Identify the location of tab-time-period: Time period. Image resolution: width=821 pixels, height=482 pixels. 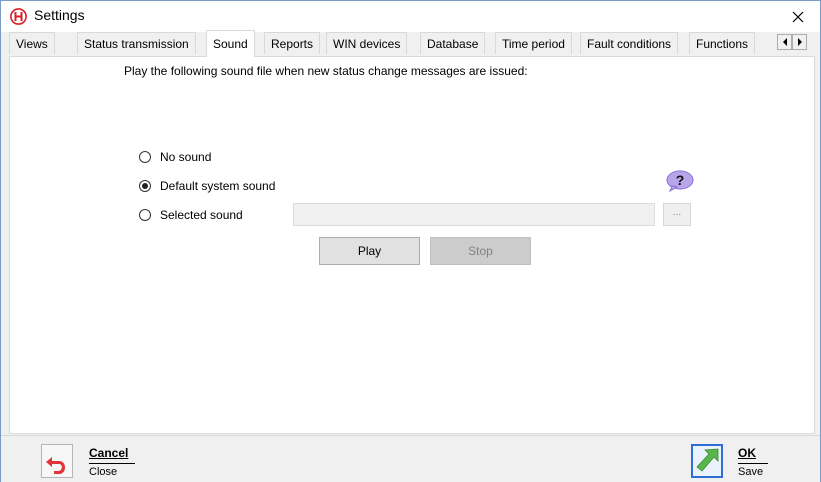
(533, 43).